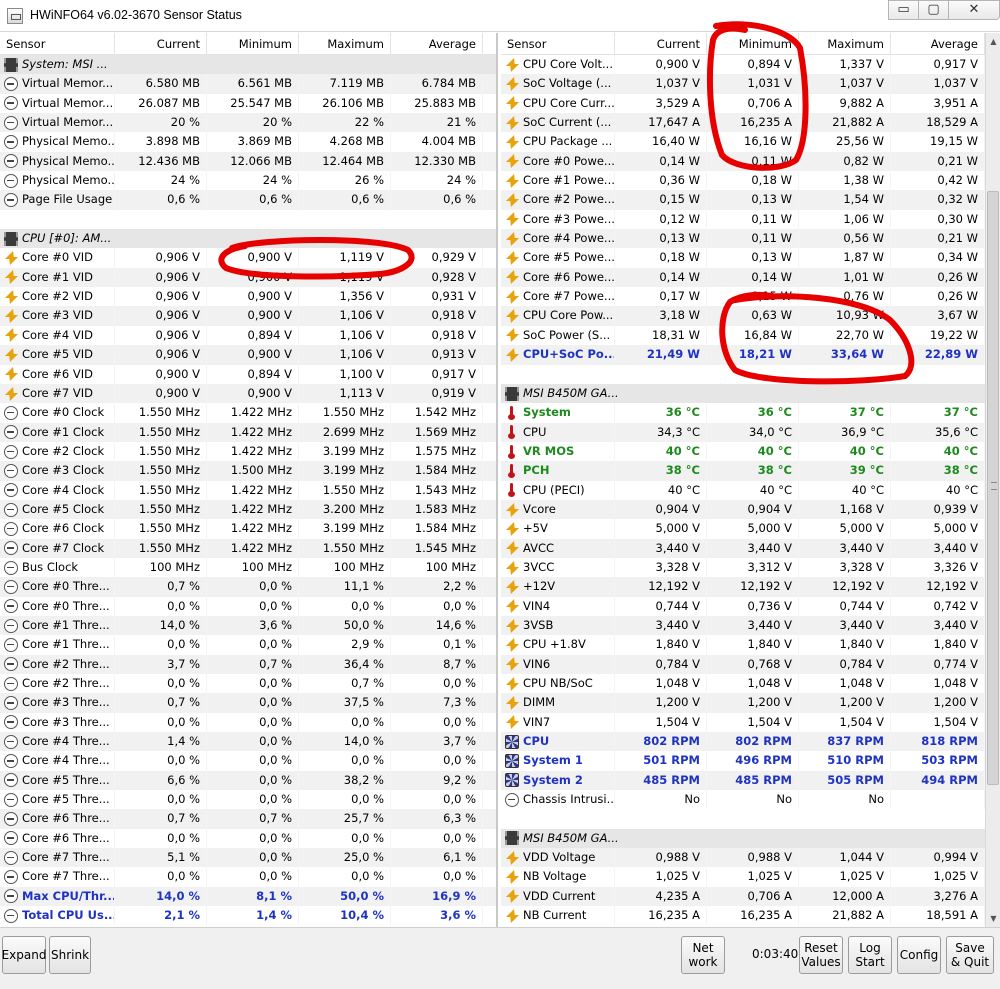 The width and height of the screenshot is (1000, 989). What do you see at coordinates (558, 43) in the screenshot?
I see `header-sensor: Sensor` at bounding box center [558, 43].